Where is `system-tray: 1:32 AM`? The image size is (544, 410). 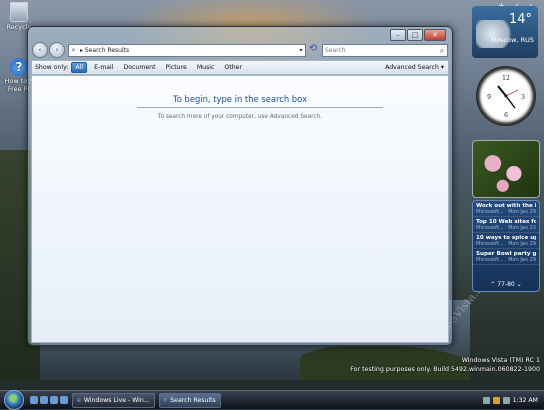
system-tray: 1:32 AM is located at coordinates (513, 400).